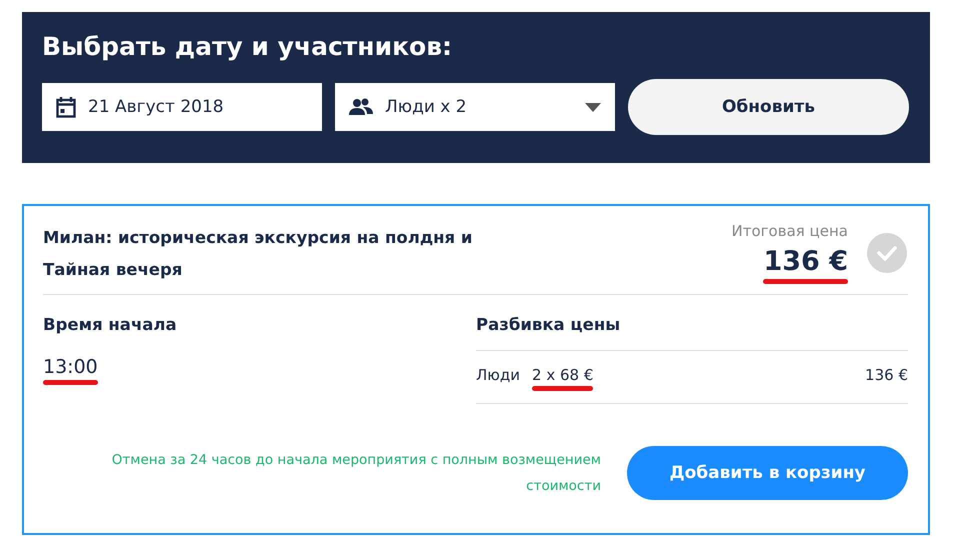 The height and width of the screenshot is (548, 960). What do you see at coordinates (563, 375) in the screenshot?
I see `unit-price: 2 x 68 €` at bounding box center [563, 375].